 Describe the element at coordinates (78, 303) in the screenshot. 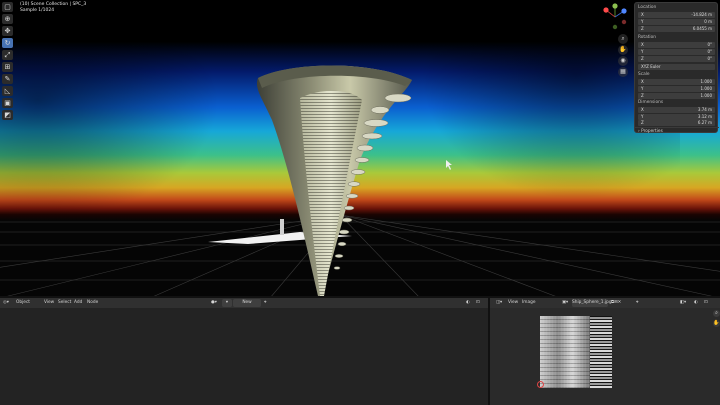

I see `menu-add: Add` at that location.